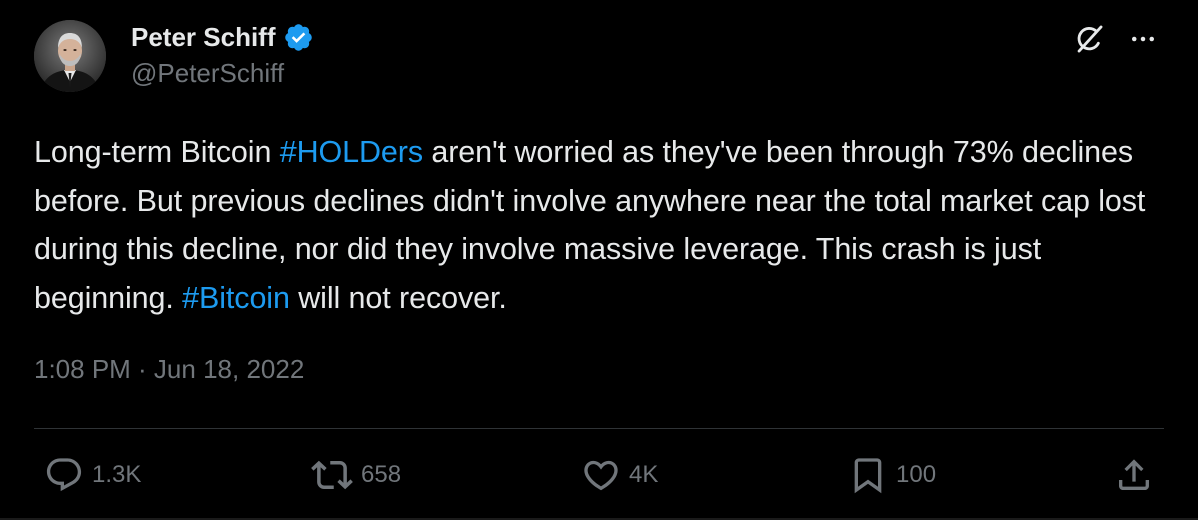 This screenshot has height=520, width=1198. I want to click on tweet-timestamp: 1:08 PM · Jun 18, 2022, so click(169, 369).